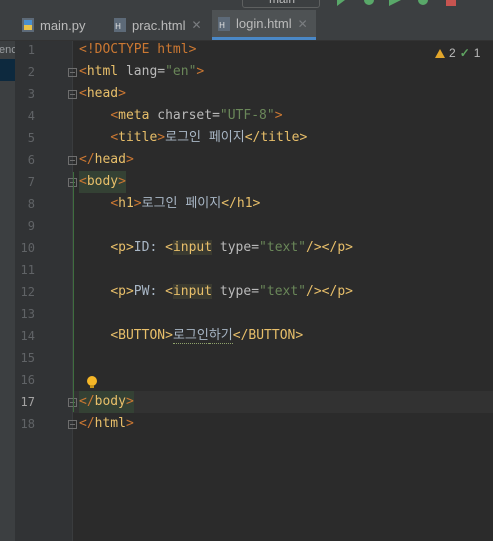  I want to click on line-number: 7, so click(25, 182).